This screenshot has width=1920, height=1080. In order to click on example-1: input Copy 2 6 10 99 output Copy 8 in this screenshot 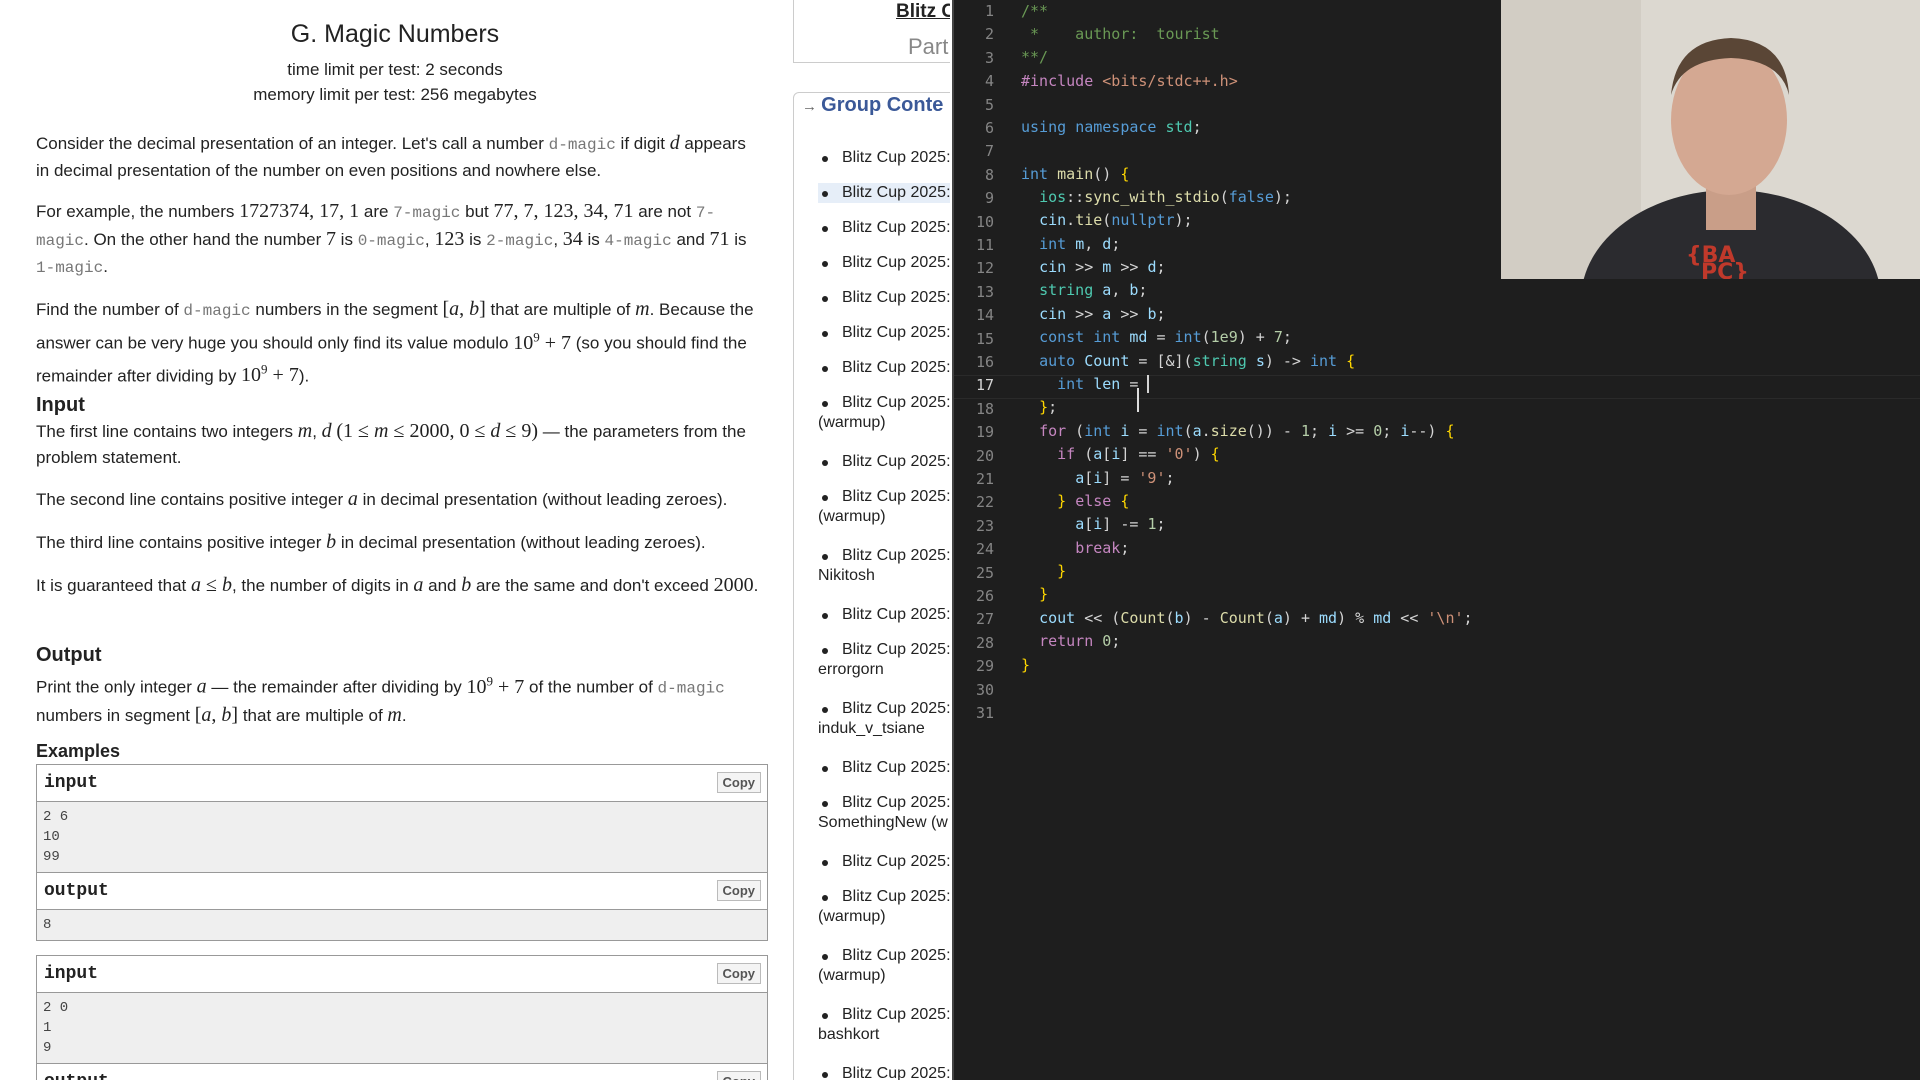, I will do `click(402, 852)`.